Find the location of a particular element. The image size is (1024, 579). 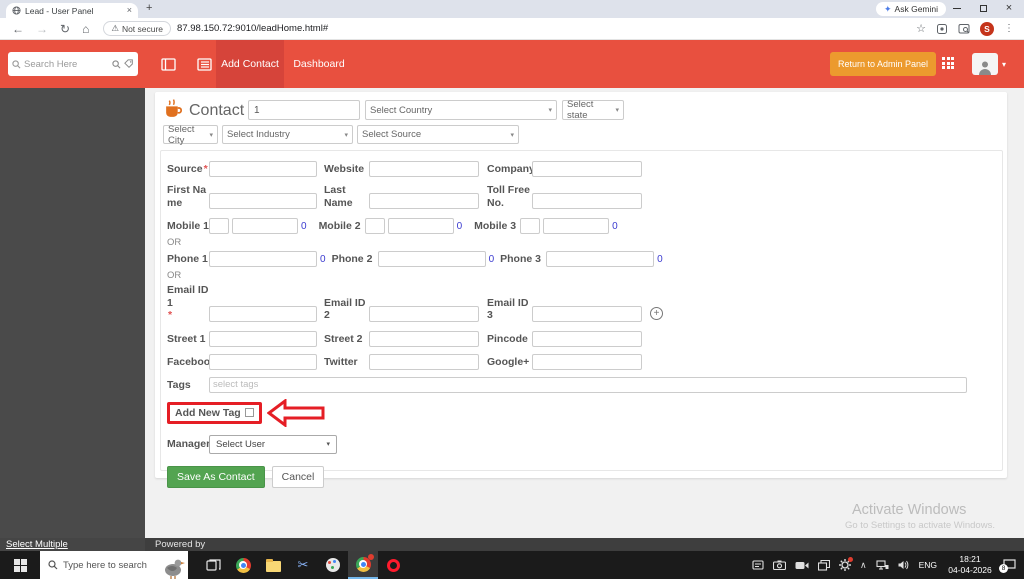

extensions-icon is located at coordinates (942, 29).